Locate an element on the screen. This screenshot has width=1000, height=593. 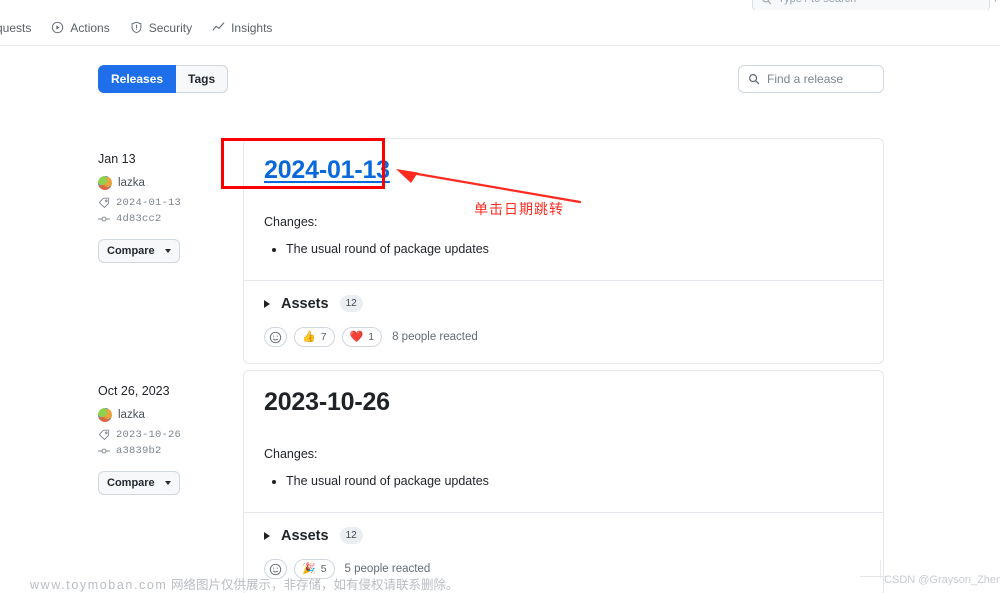
nav-item-label: quests is located at coordinates (16, 27).